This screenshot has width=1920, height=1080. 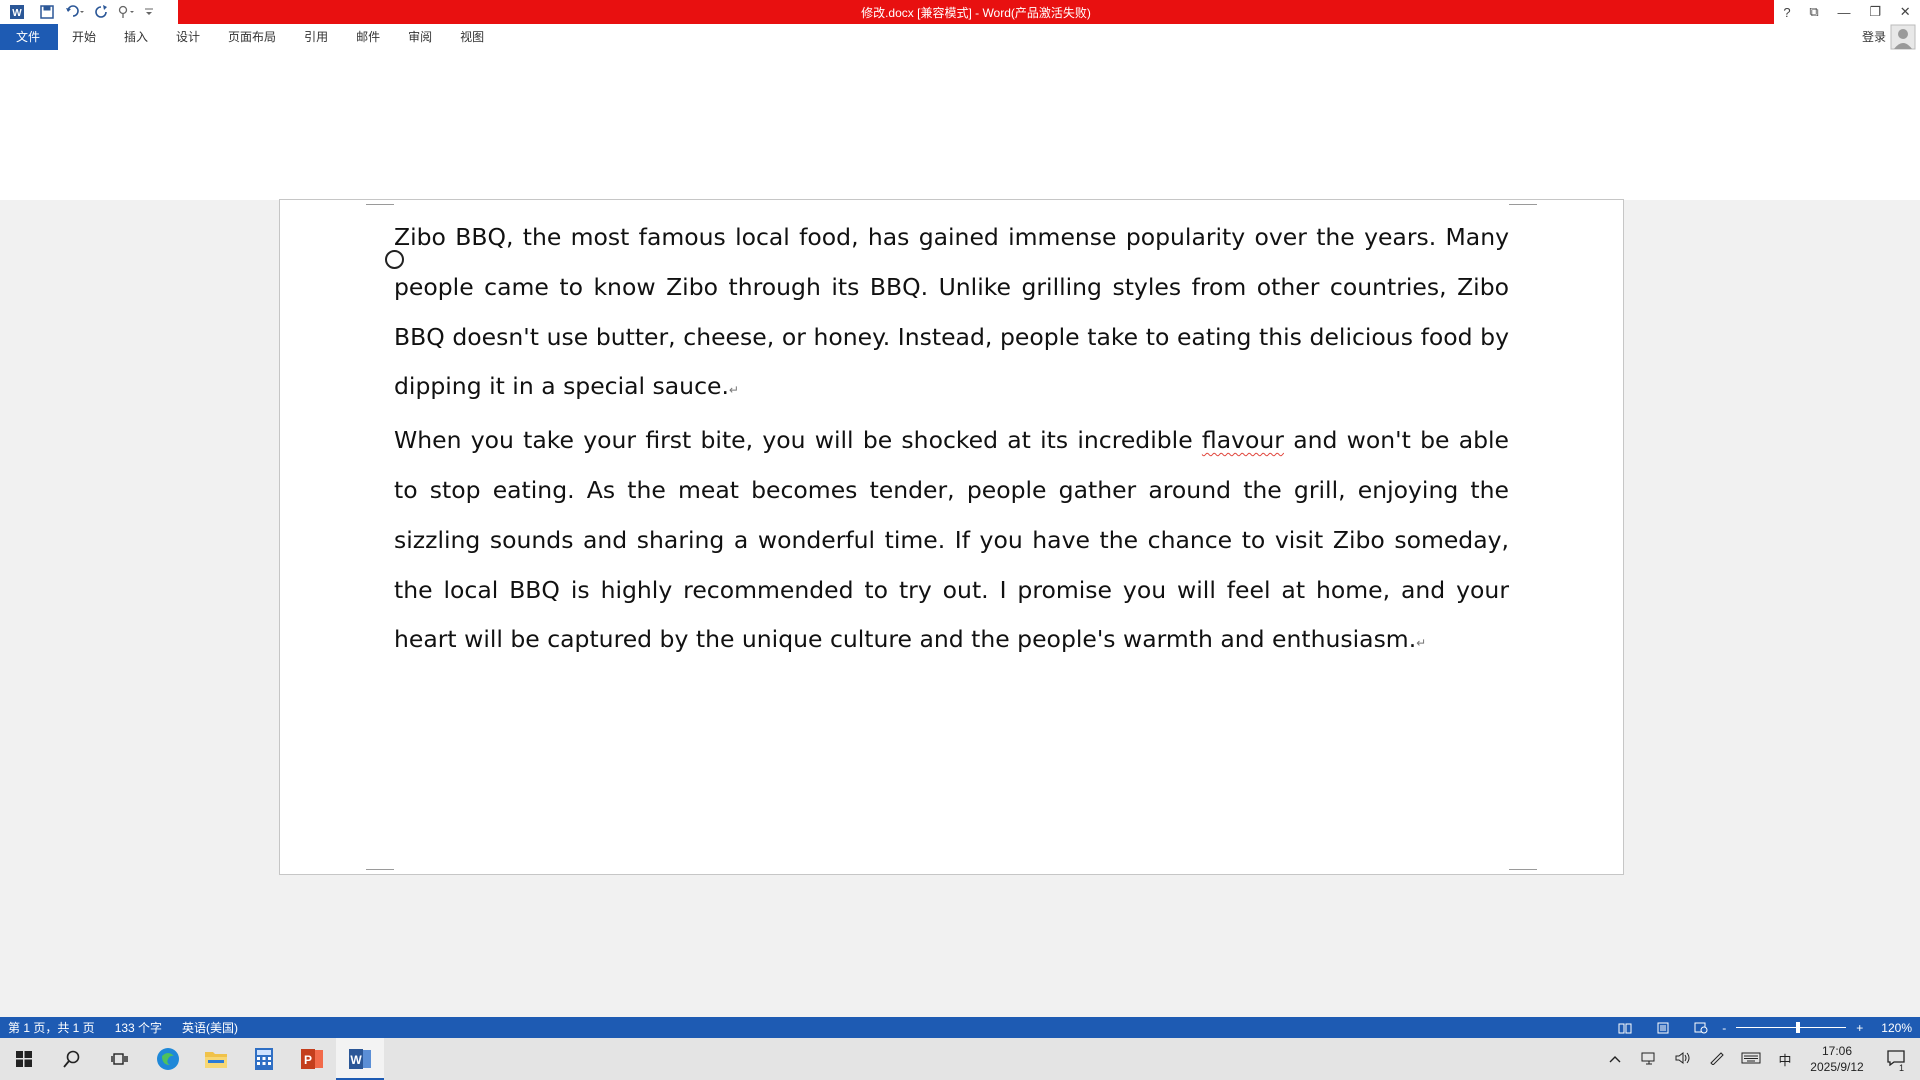 What do you see at coordinates (1859, 1028) in the screenshot?
I see `zoom-in-button: +` at bounding box center [1859, 1028].